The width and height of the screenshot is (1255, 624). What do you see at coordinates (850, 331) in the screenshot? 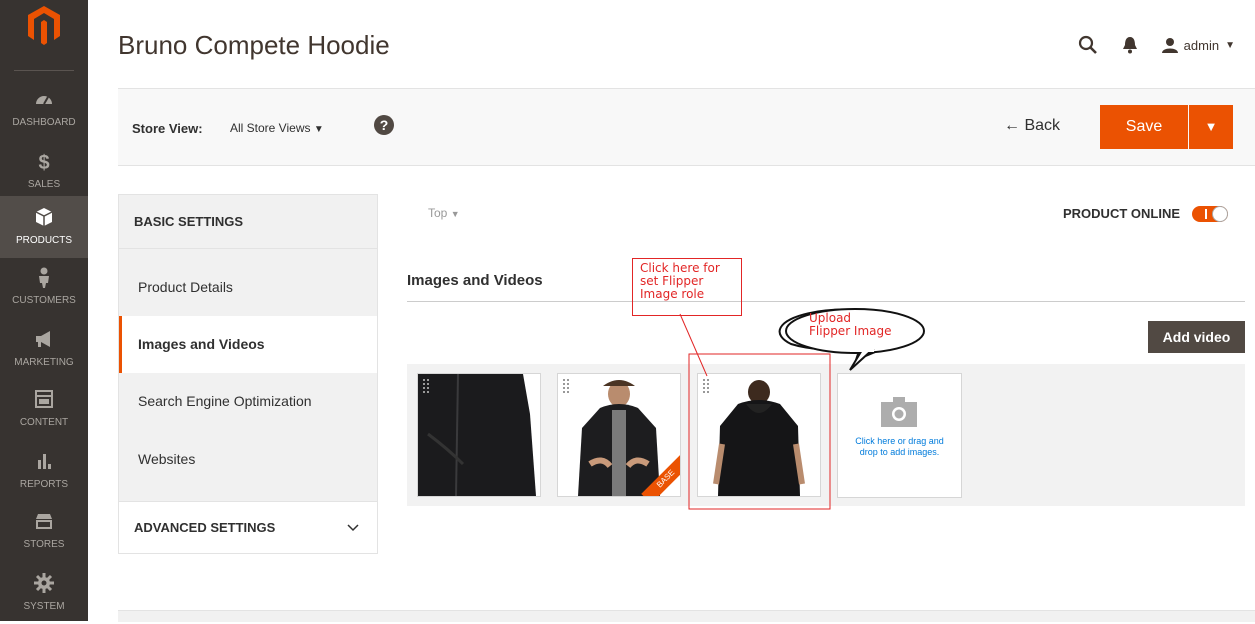
I see `annotation-line: Flipper Image` at bounding box center [850, 331].